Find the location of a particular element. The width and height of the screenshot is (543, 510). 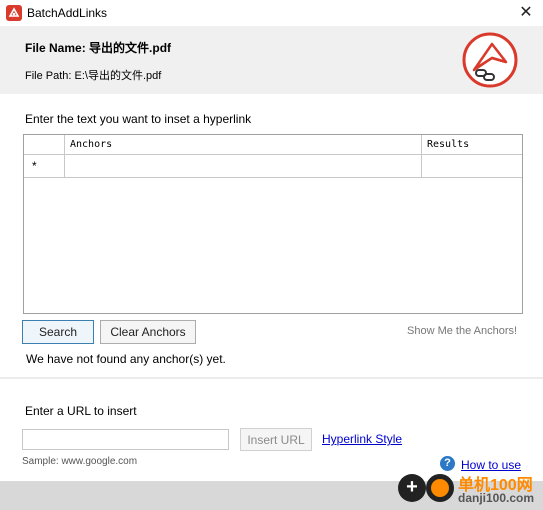

search-button: Search is located at coordinates (58, 332).